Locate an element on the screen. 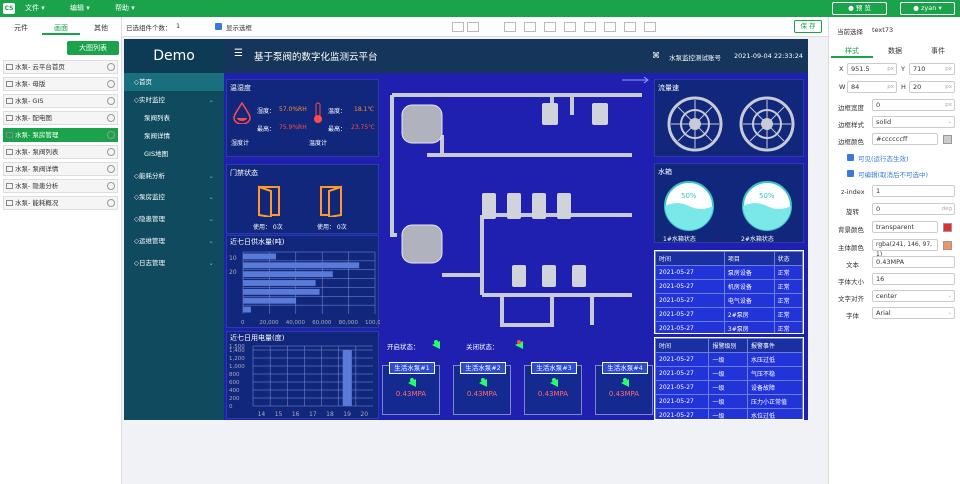 The image size is (960, 484). nav-item: ◇运维管理 ⌄ is located at coordinates (174, 241).